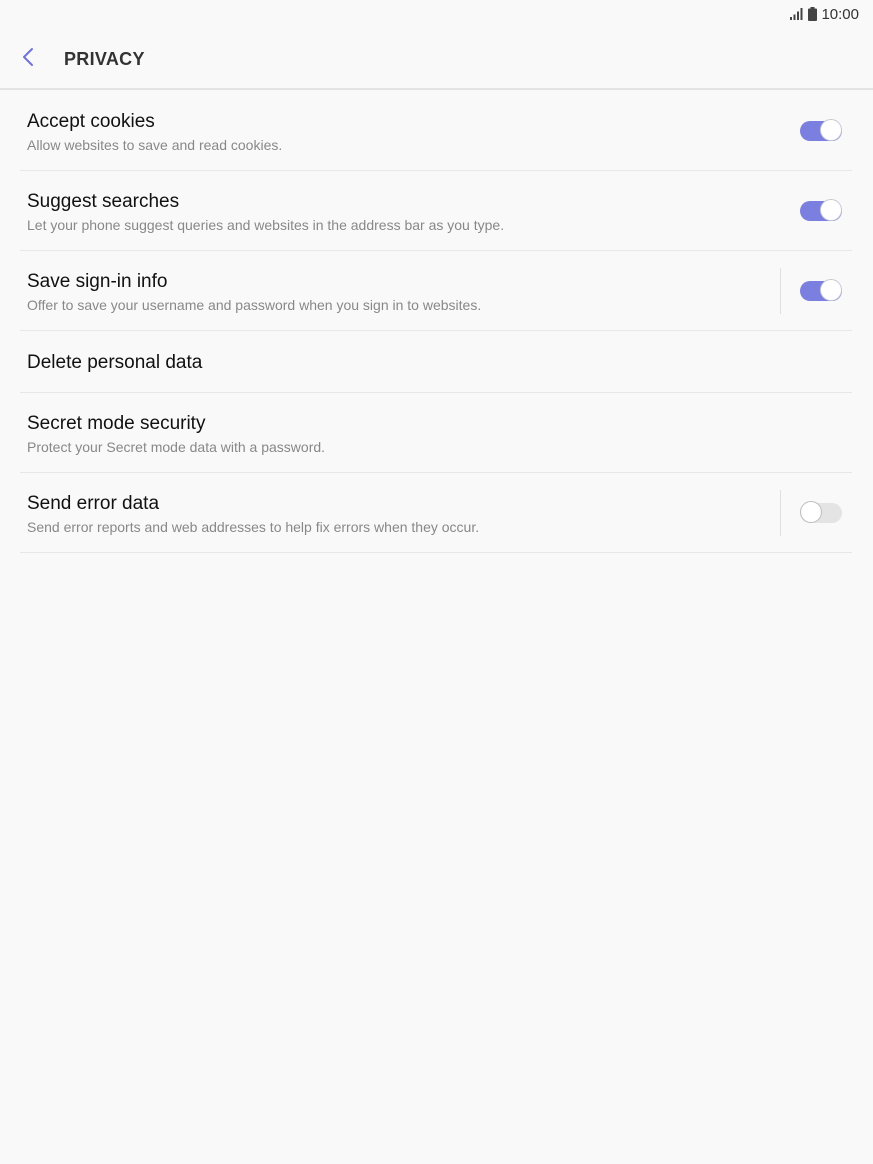  I want to click on signal-icon, so click(797, 14).